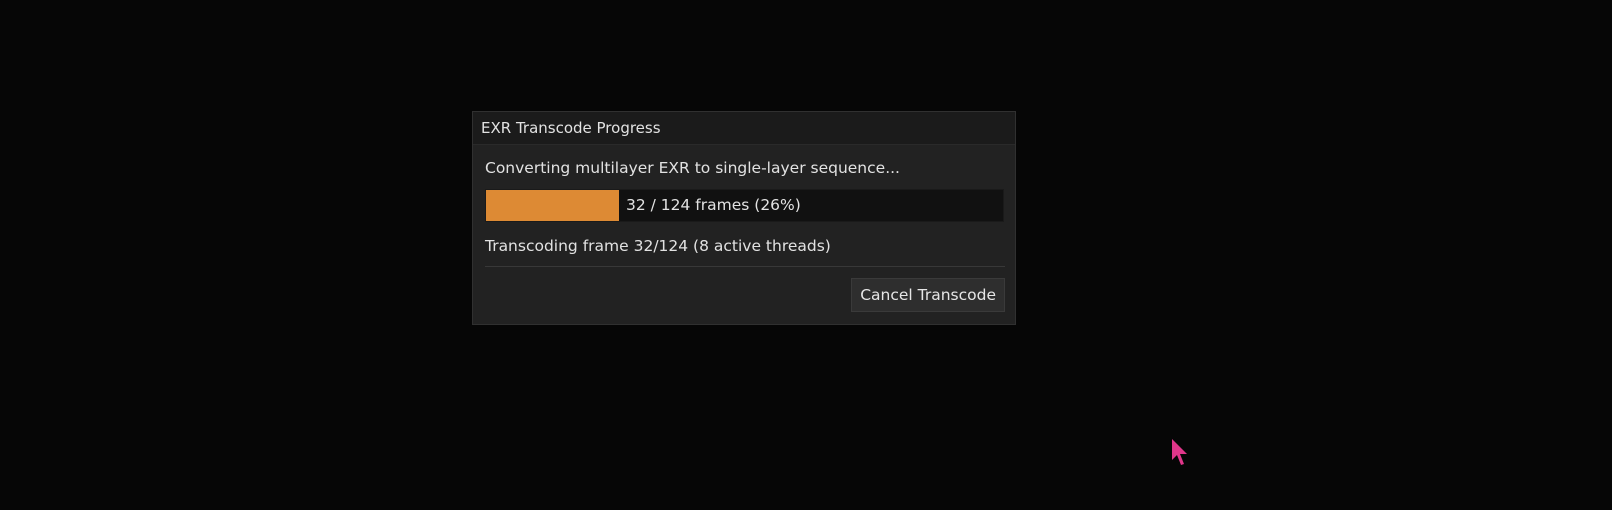 The image size is (1612, 510). Describe the element at coordinates (928, 295) in the screenshot. I see `cancel-transcode-button: Cancel Transcode` at that location.